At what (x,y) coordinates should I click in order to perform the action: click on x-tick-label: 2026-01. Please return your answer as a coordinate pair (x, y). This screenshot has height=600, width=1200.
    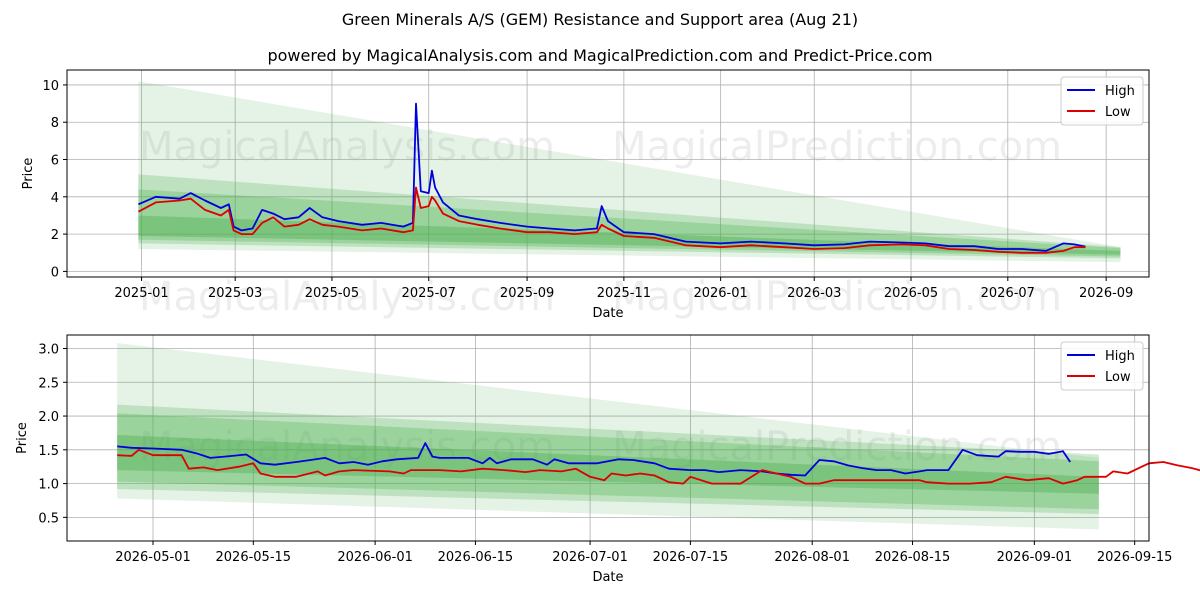
    Looking at the image, I should click on (720, 293).